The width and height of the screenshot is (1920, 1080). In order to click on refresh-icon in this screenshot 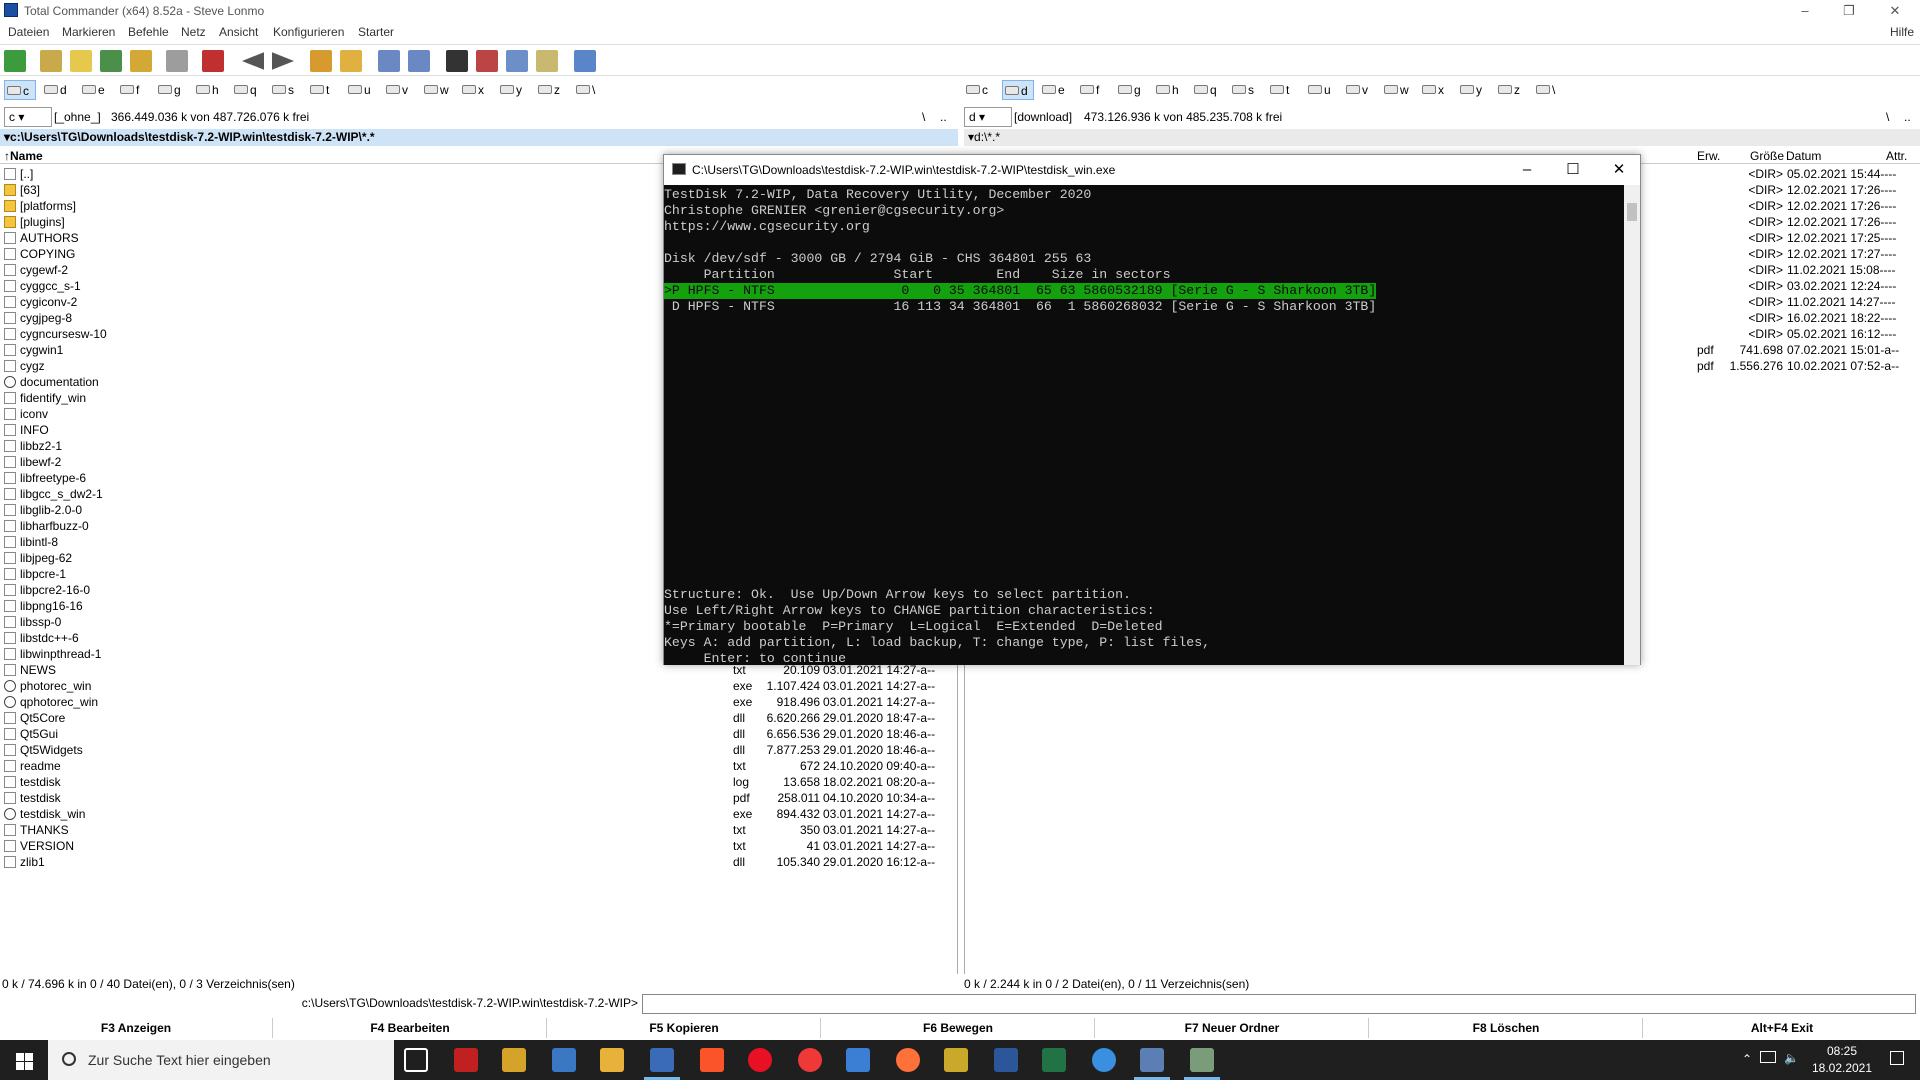, I will do `click(15, 61)`.